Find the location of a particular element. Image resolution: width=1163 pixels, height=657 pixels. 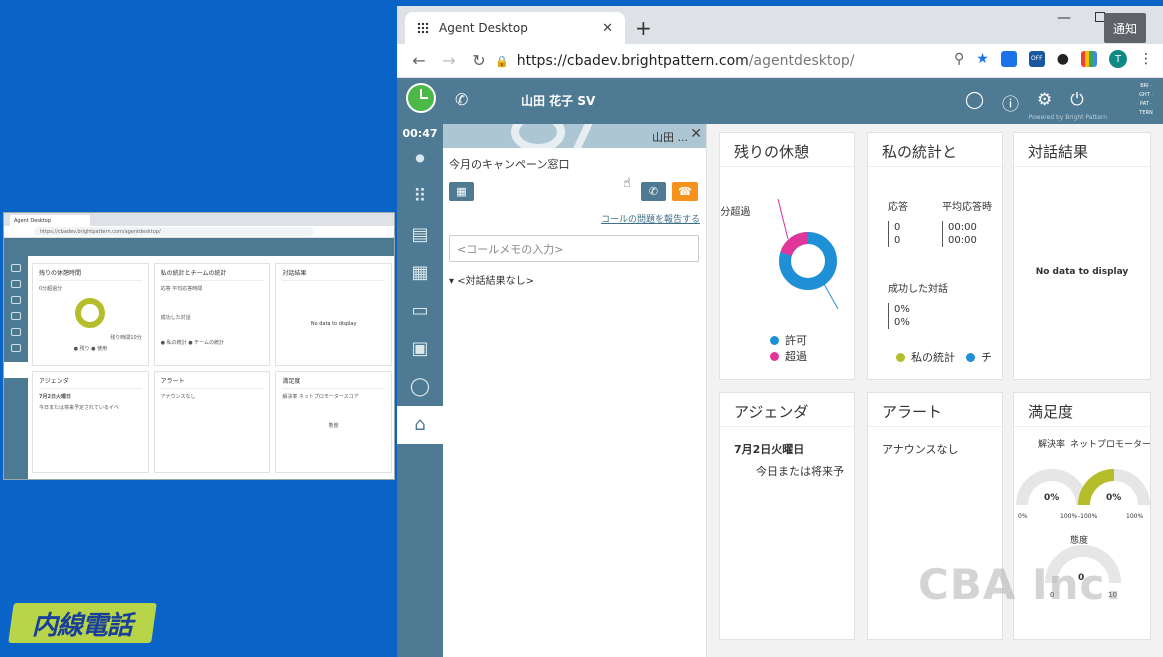

document-icon: ▤ is located at coordinates (420, 235).